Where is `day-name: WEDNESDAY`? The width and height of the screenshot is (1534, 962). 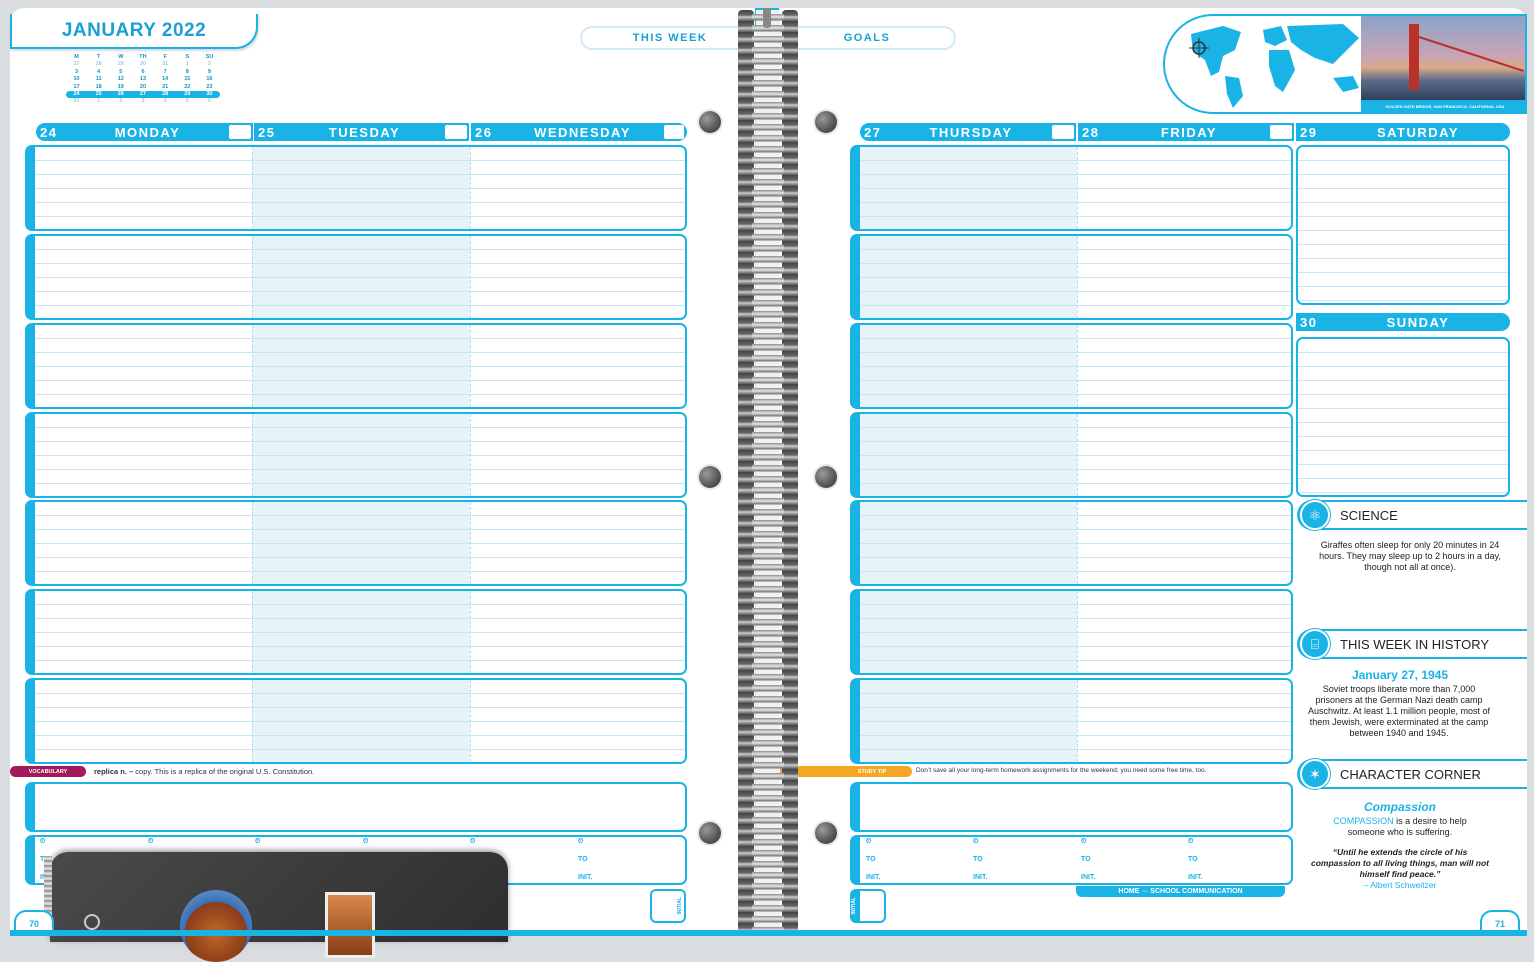
day-name: WEDNESDAY is located at coordinates (582, 132).